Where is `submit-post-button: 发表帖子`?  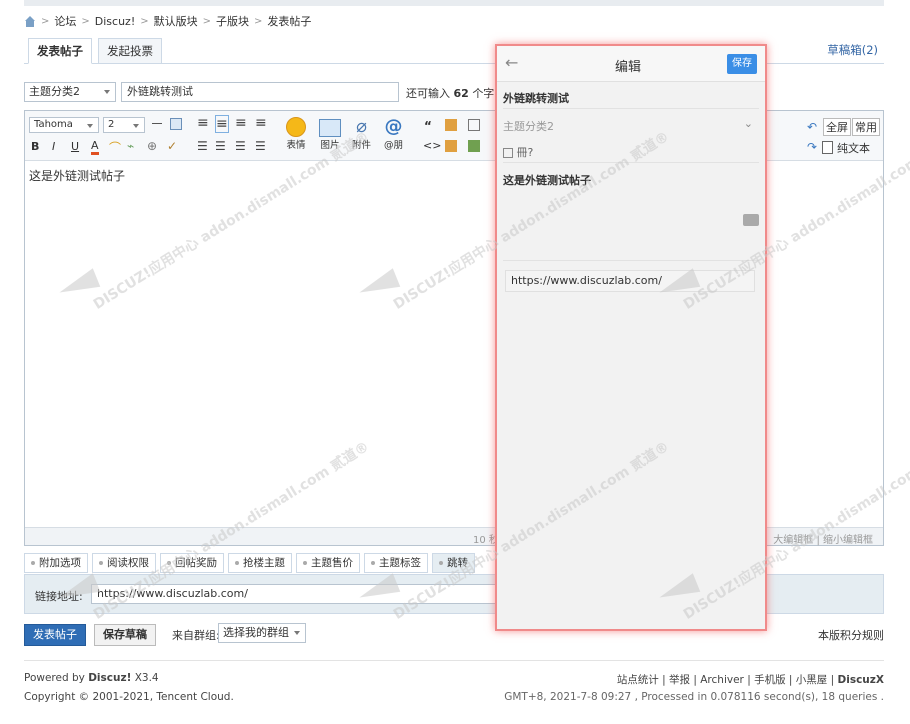 submit-post-button: 发表帖子 is located at coordinates (55, 635).